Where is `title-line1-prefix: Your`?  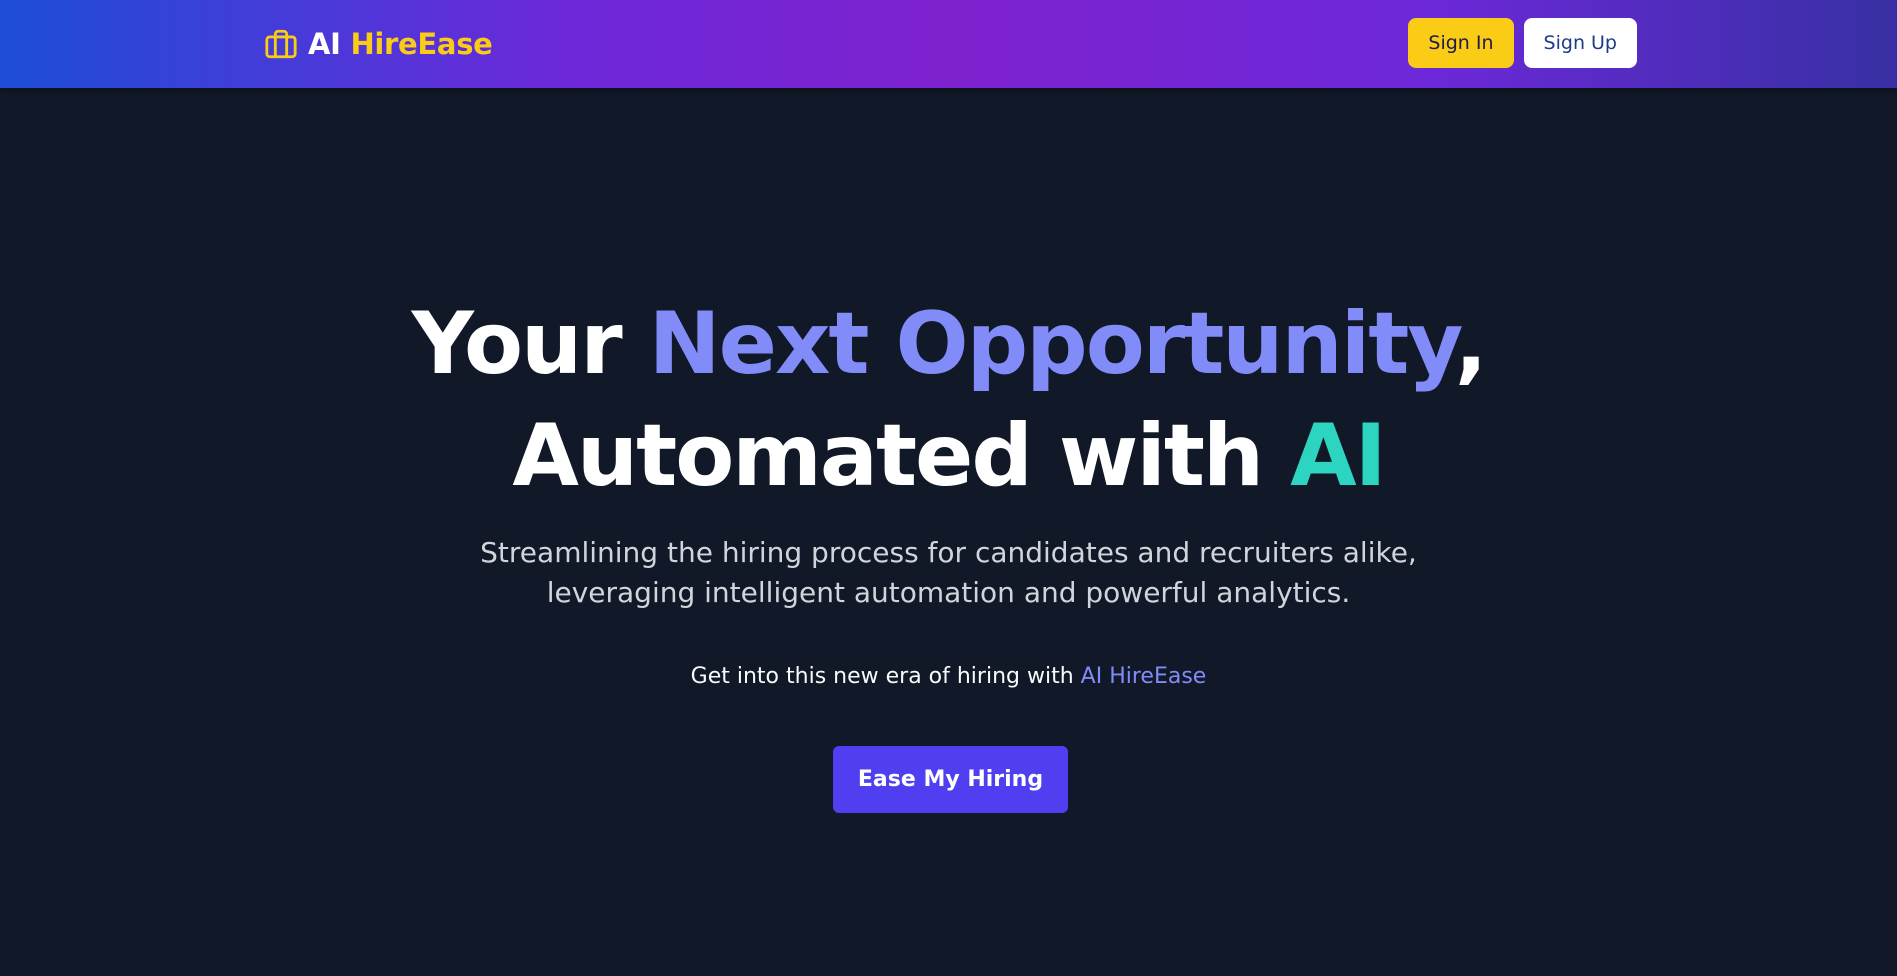
title-line1-prefix: Your is located at coordinates (530, 344).